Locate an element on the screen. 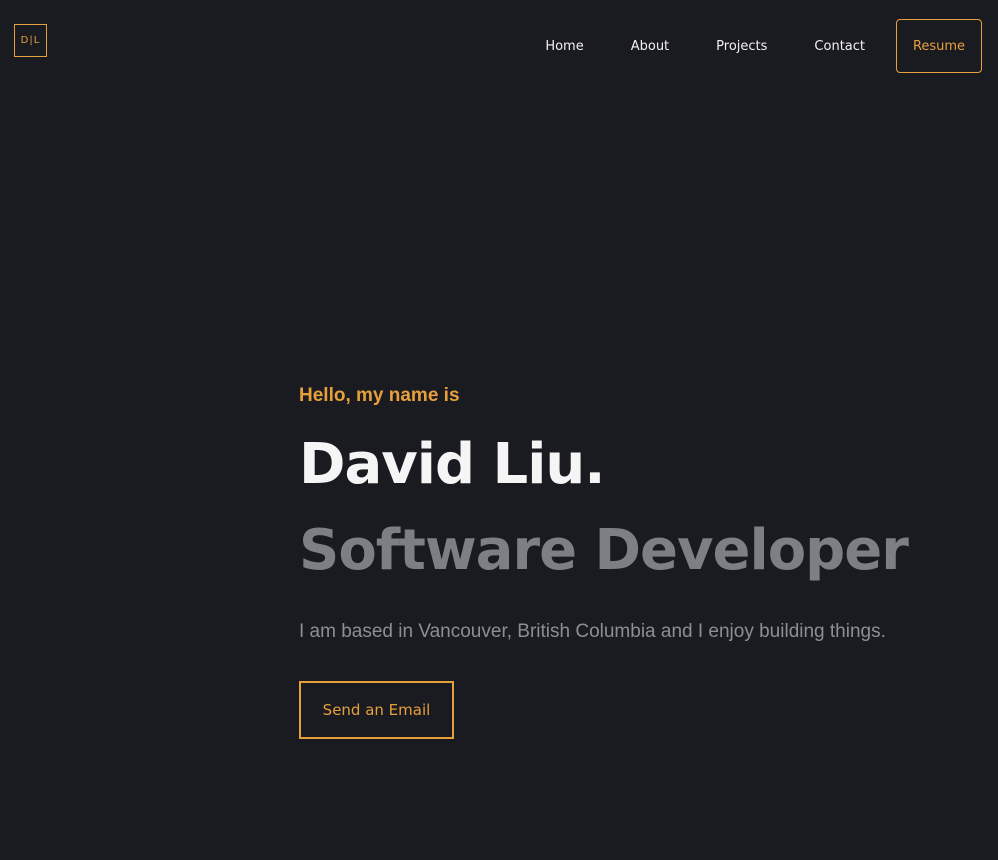 Image resolution: width=998 pixels, height=860 pixels. send-email-button: Send an Email is located at coordinates (376, 710).